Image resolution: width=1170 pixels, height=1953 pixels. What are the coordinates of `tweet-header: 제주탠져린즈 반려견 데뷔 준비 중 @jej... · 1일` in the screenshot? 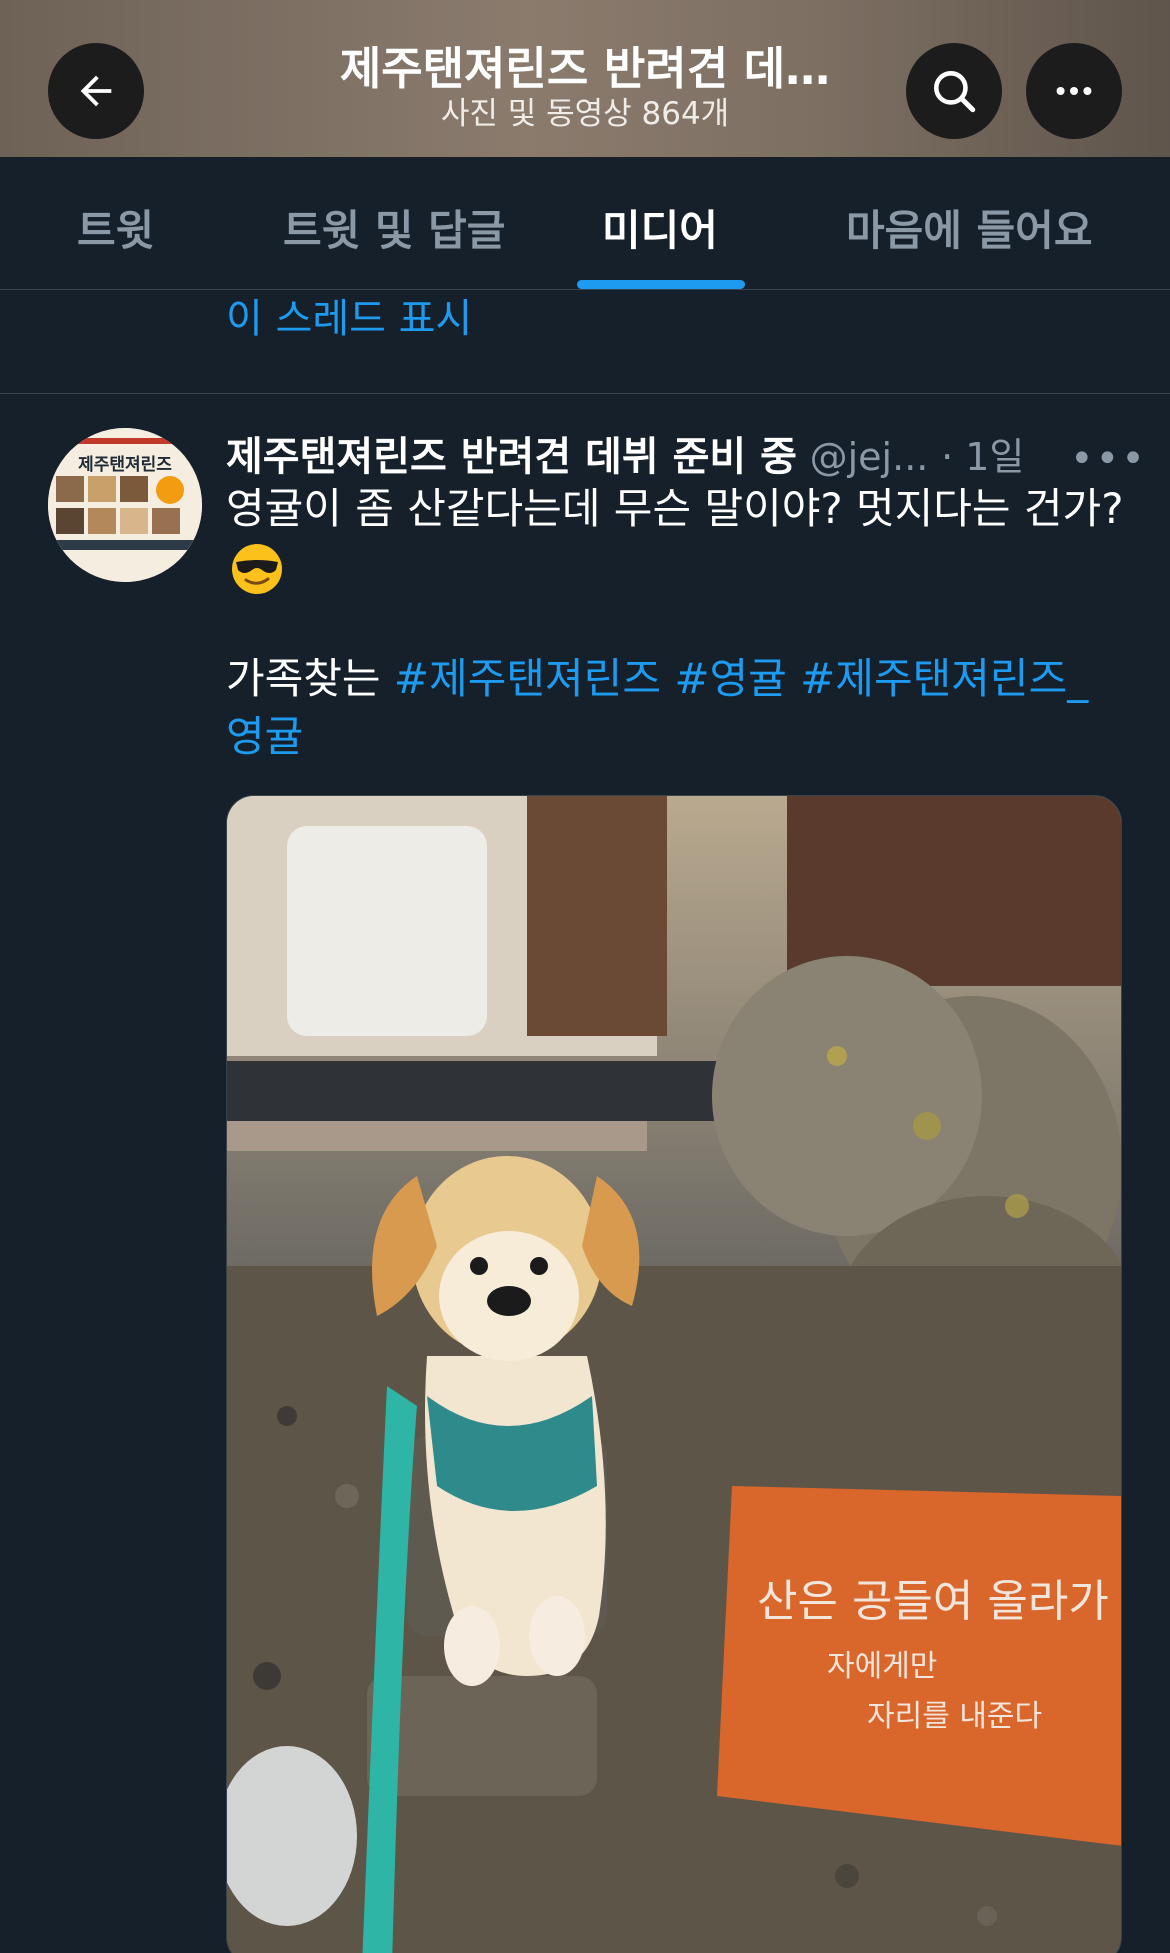 It's located at (676, 452).